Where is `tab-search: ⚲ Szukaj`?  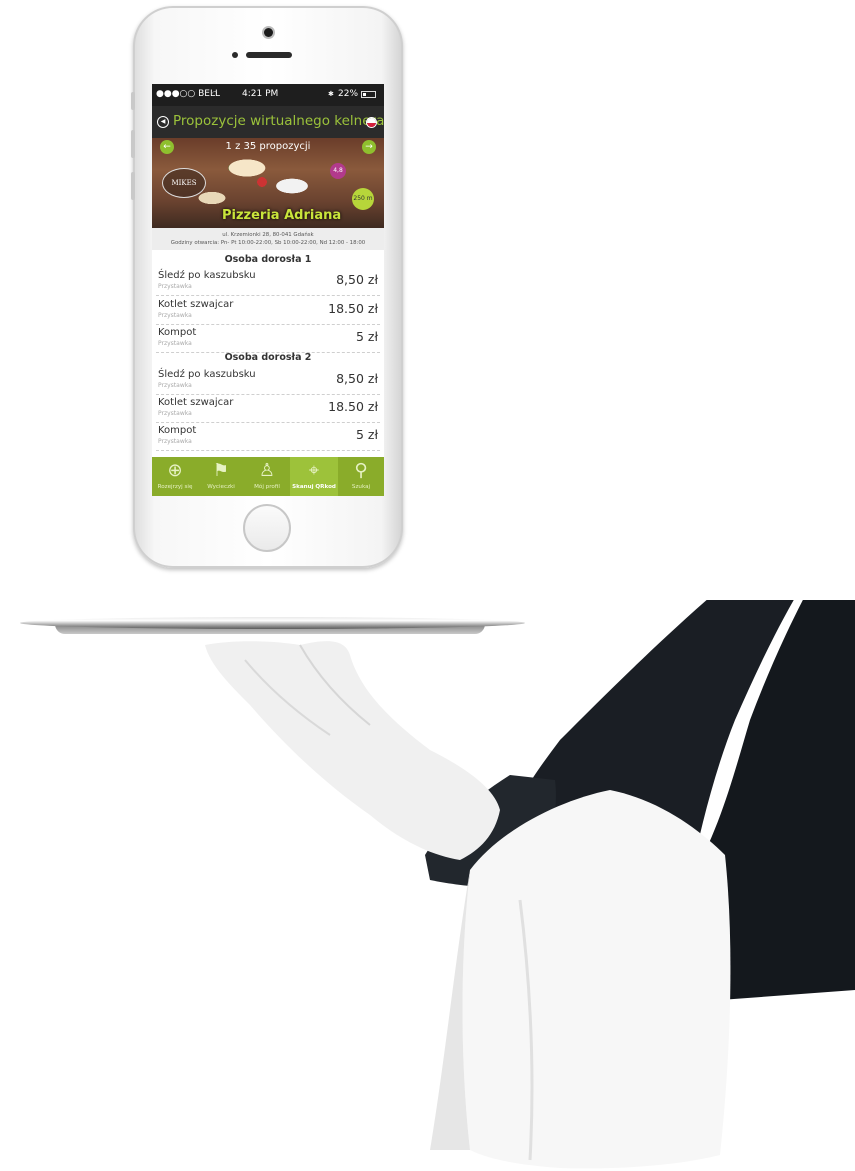 tab-search: ⚲ Szukaj is located at coordinates (361, 476).